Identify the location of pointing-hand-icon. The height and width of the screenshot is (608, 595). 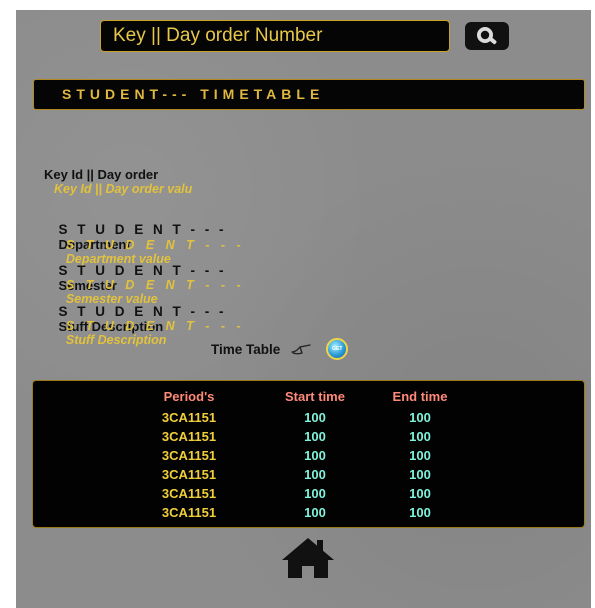
(301, 349).